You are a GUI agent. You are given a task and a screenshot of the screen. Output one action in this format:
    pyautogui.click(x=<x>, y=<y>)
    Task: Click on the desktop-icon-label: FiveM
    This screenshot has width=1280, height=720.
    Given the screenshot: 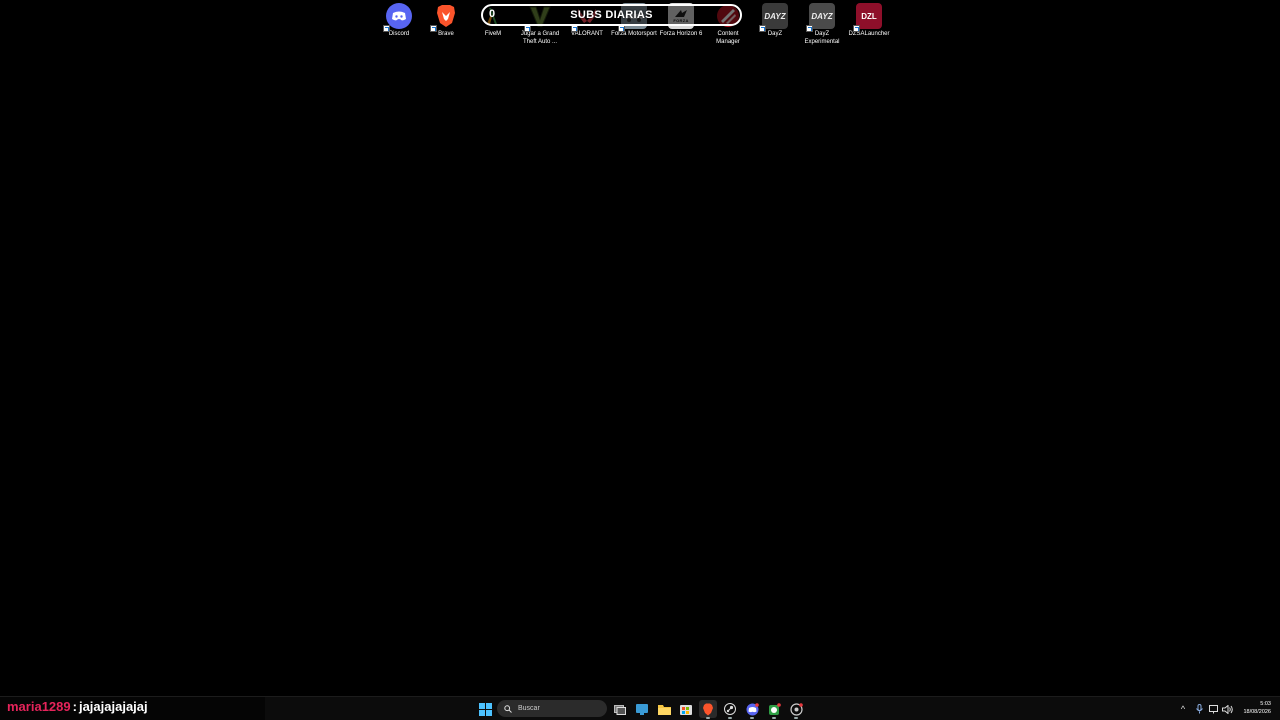 What is the action you would take?
    pyautogui.click(x=493, y=34)
    